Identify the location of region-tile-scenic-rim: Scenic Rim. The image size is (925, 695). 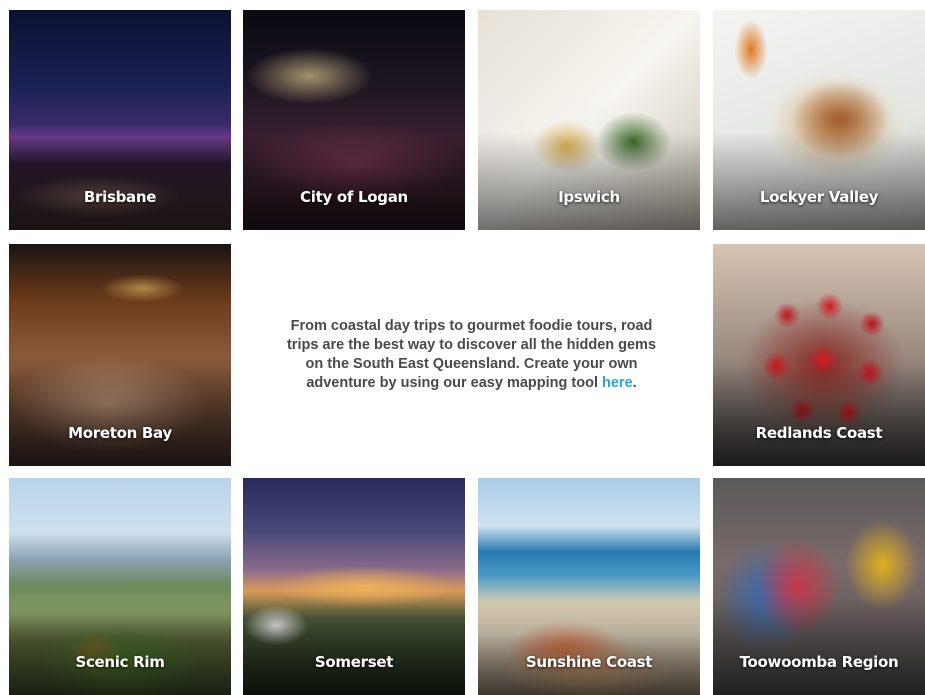
(120, 586).